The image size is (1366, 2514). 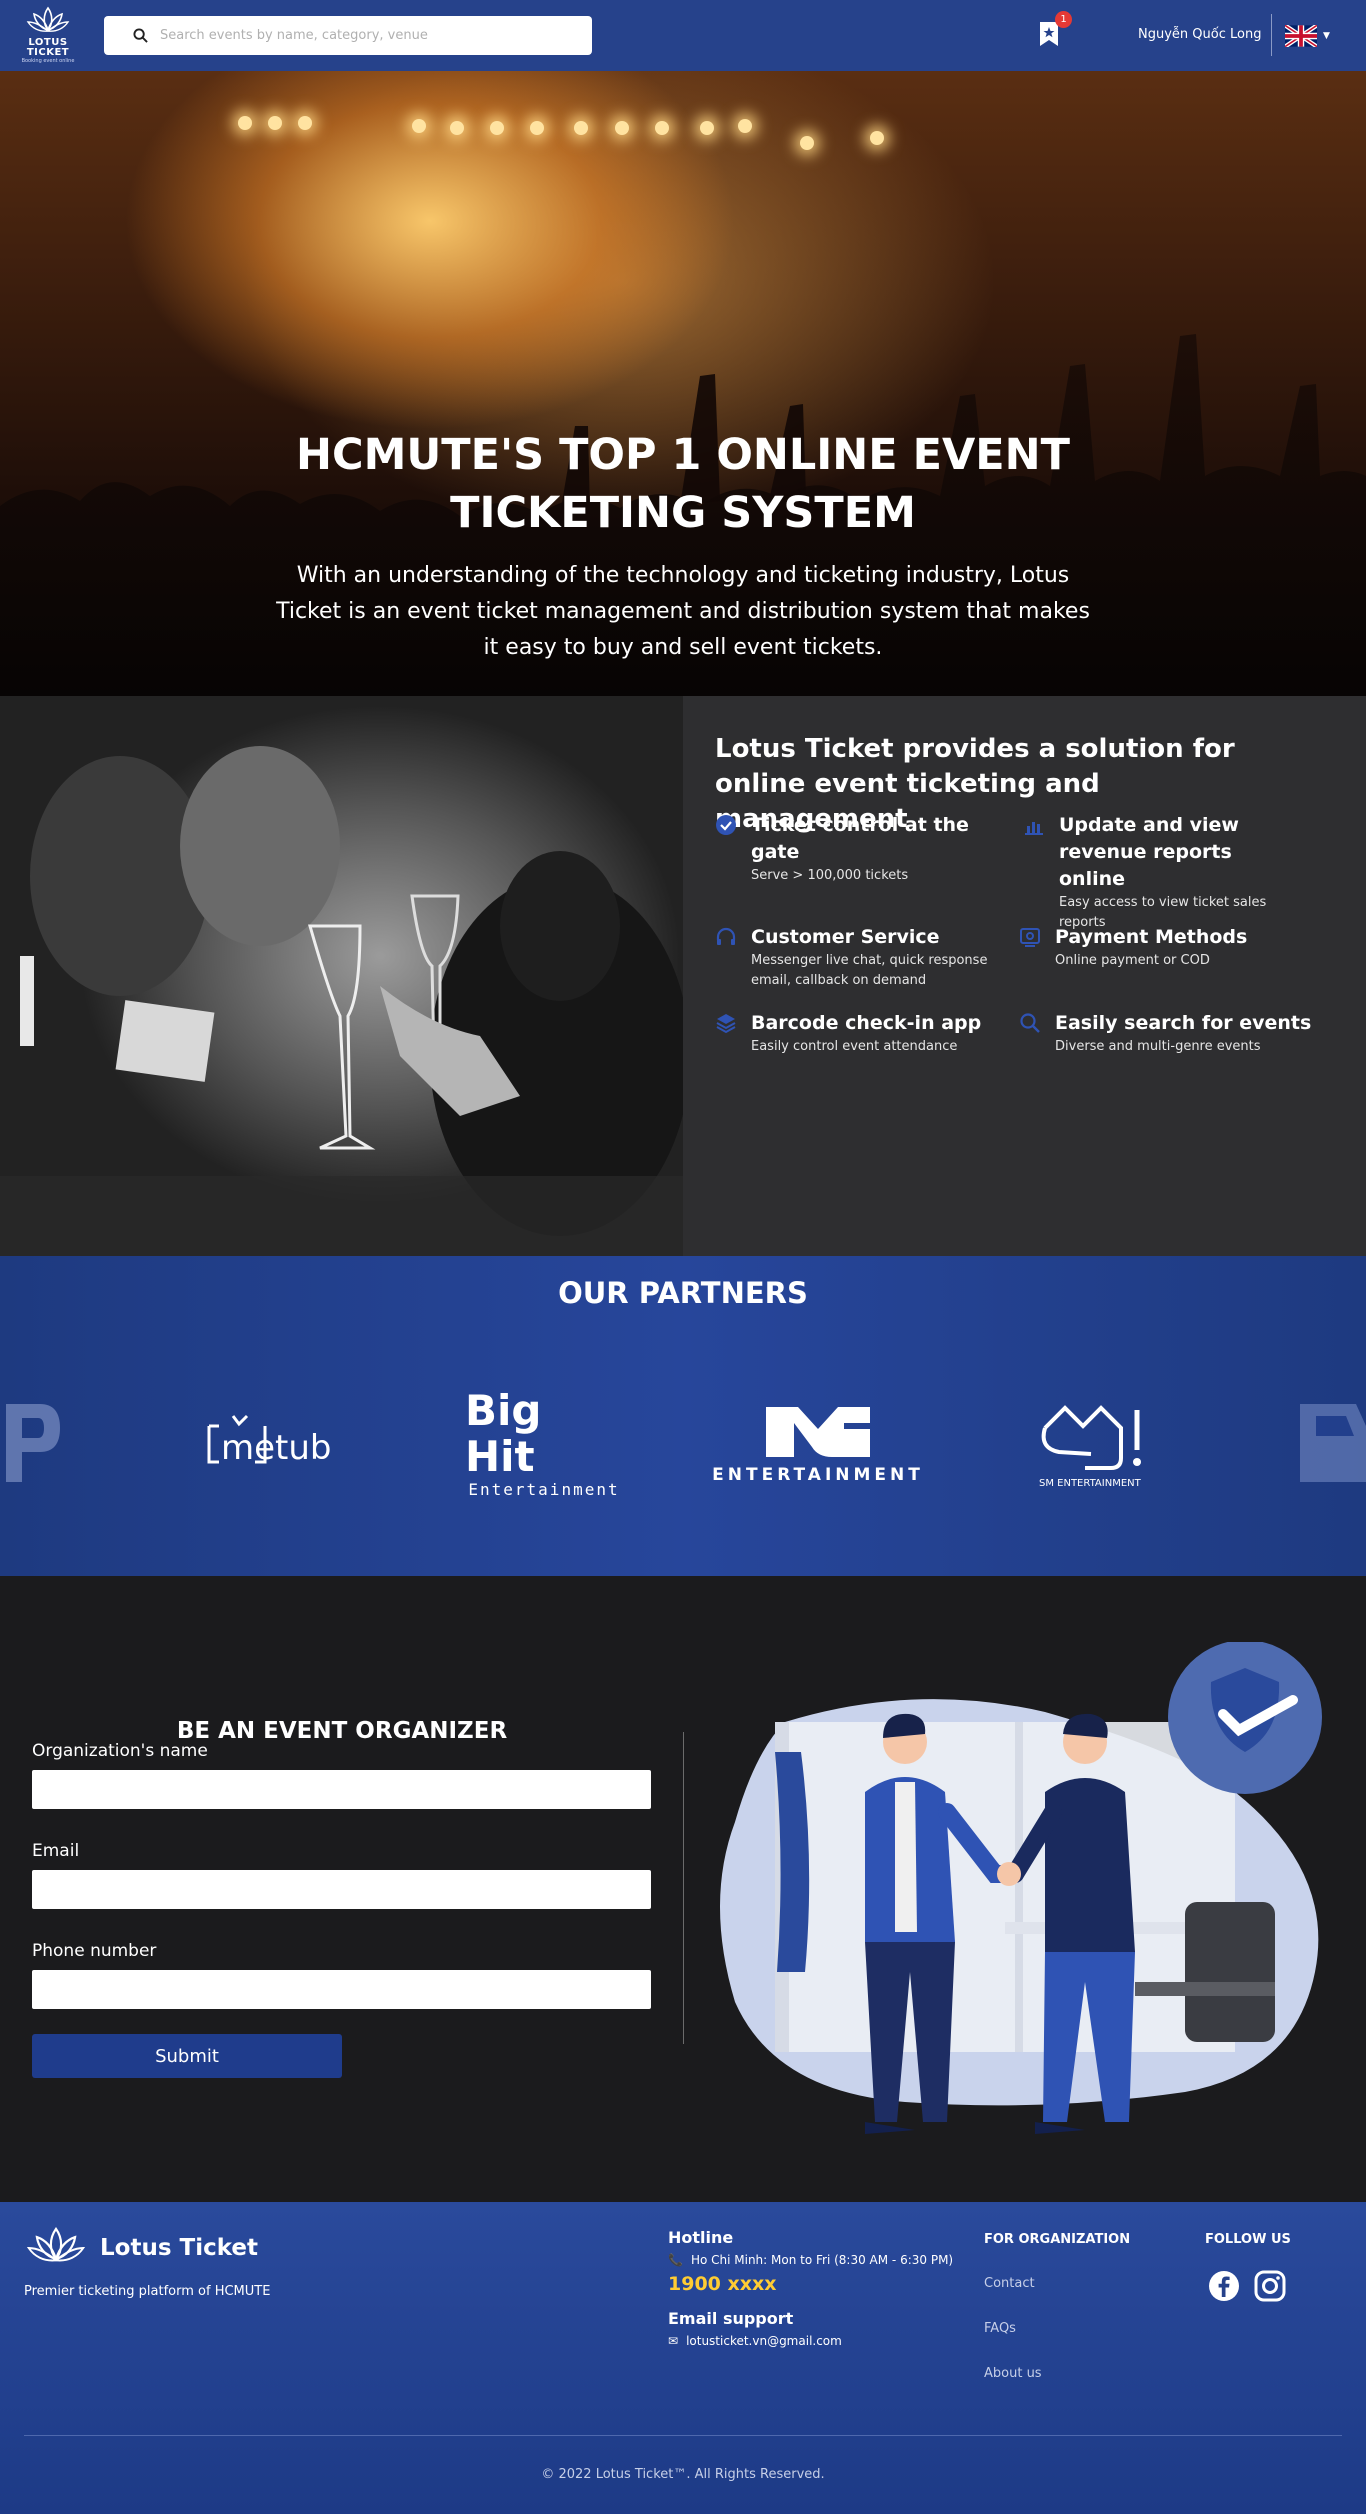 I want to click on feature-title: Customer Service, so click(x=845, y=937).